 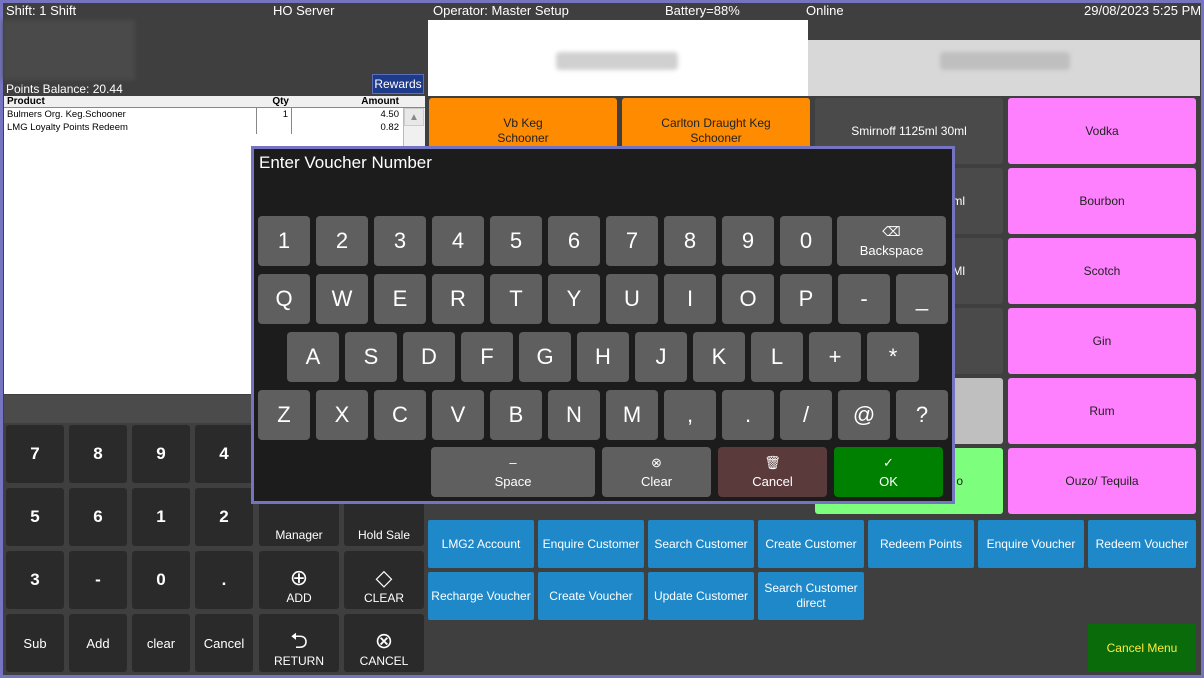 I want to click on key-row4-11: ?, so click(x=922, y=415).